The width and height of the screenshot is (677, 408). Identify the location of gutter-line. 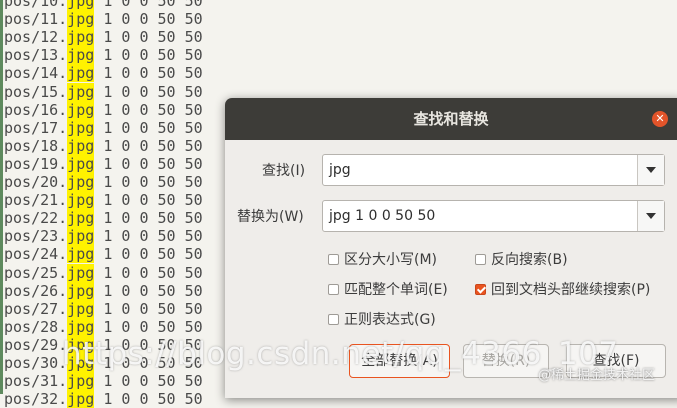
(1, 197).